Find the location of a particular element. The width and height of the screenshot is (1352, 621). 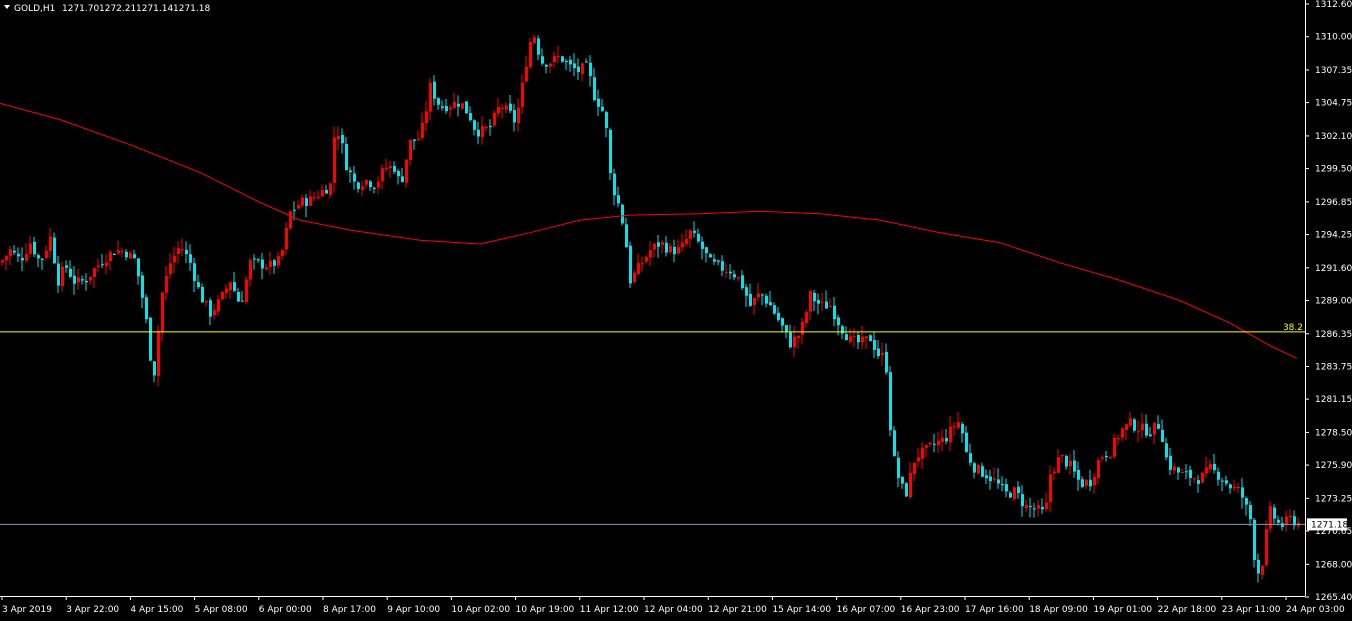

time-tick-label: 24 Apr 03:00 is located at coordinates (1315, 610).